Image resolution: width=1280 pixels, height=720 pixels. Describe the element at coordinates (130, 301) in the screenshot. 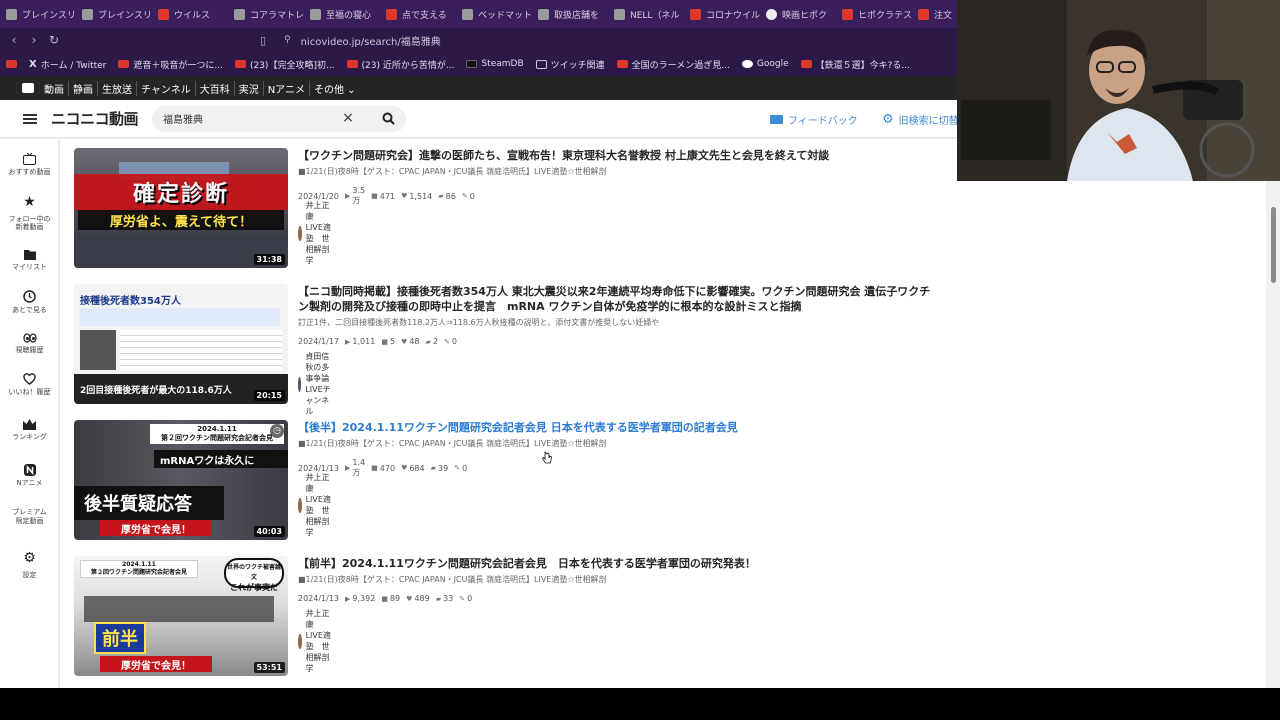

I see `thumbnail-caption: 接種後死者数354万人` at that location.